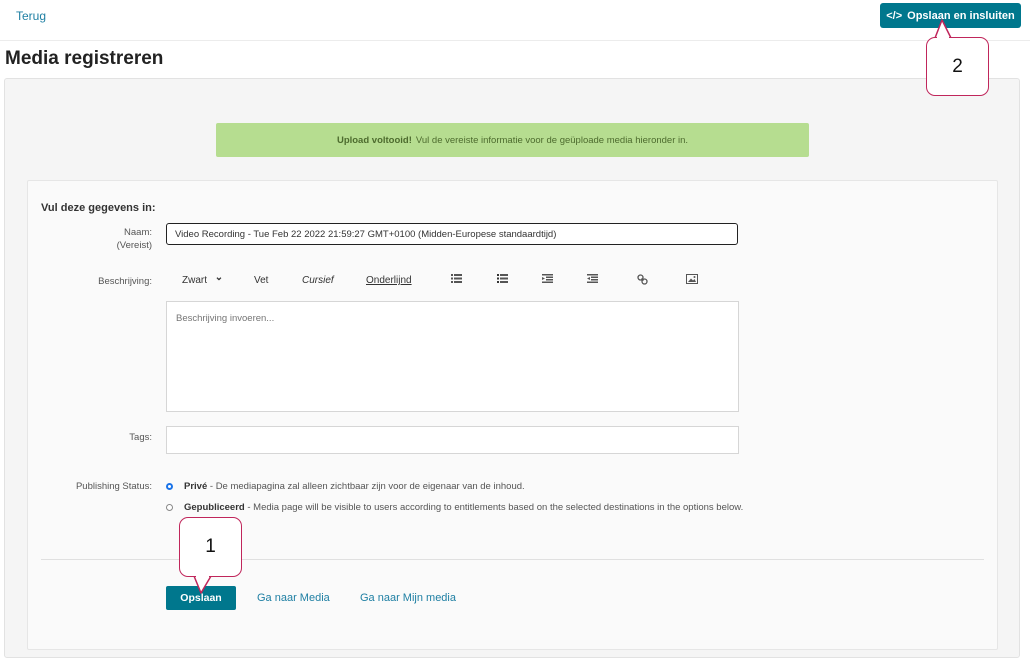 The image size is (1030, 658). Describe the element at coordinates (389, 280) in the screenshot. I see `underline-button: Onderlijnd` at that location.